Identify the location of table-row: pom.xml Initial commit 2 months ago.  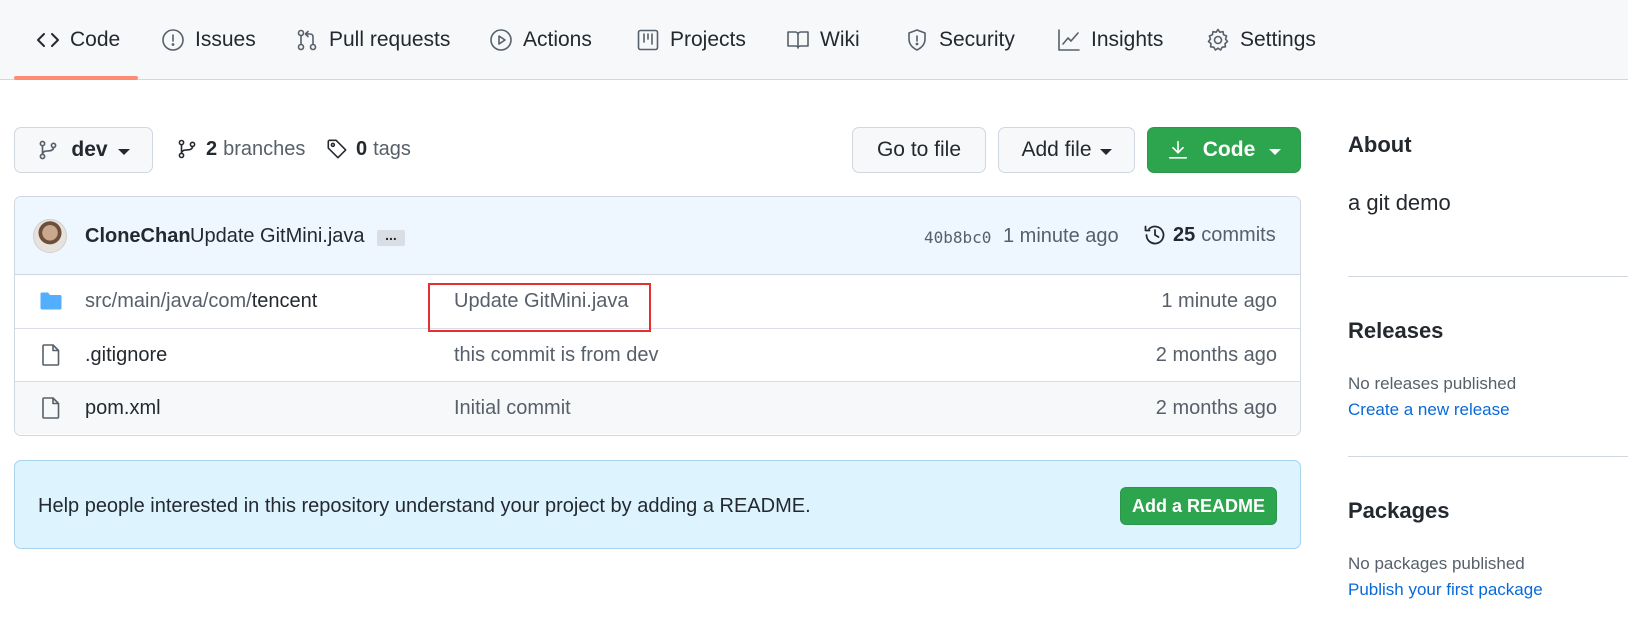
(657, 407).